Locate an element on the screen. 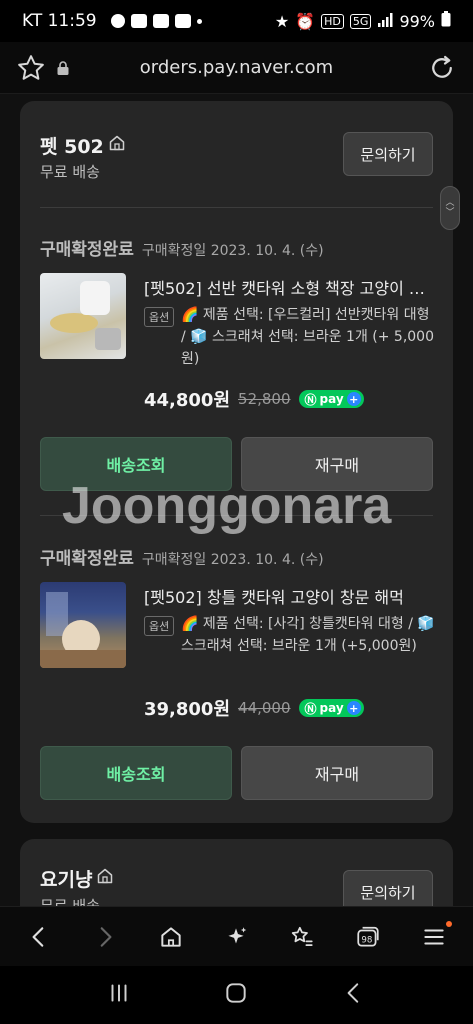 Image resolution: width=473 pixels, height=1024 pixels. home-button is located at coordinates (171, 937).